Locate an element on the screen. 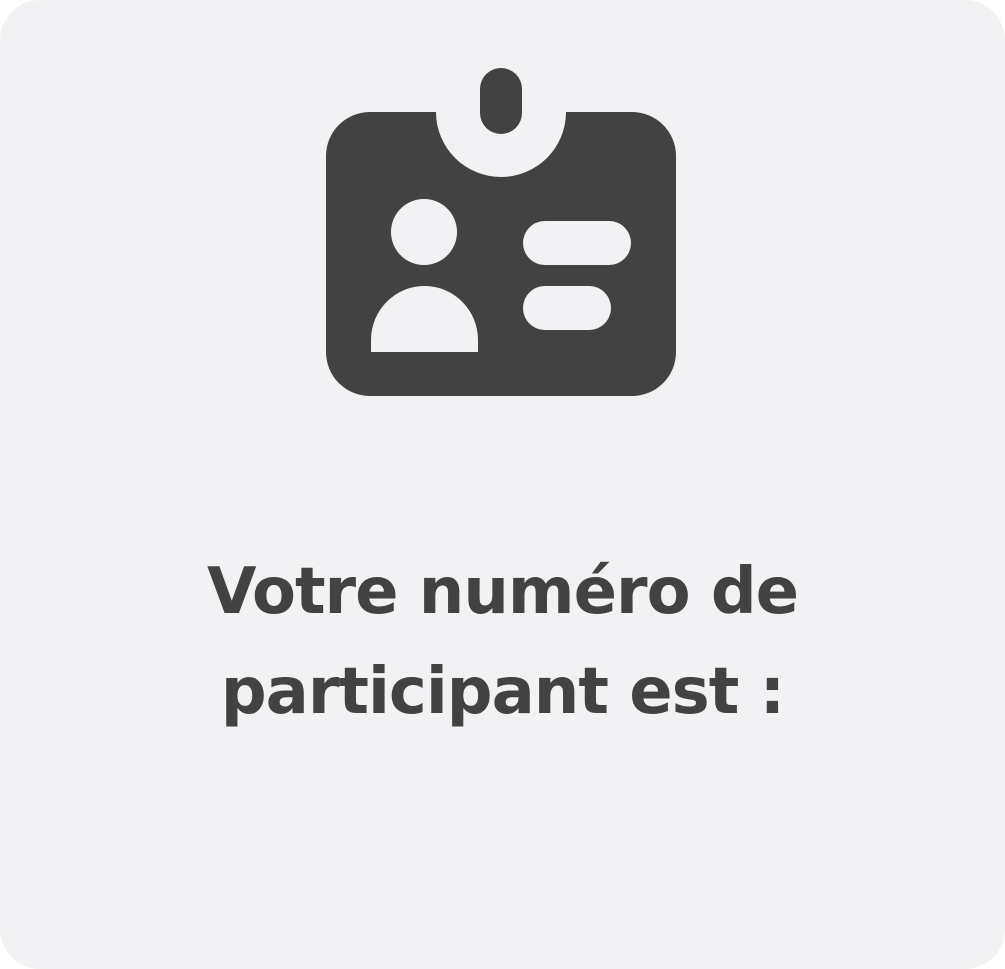  participant-badge-icon is located at coordinates (501, 232).